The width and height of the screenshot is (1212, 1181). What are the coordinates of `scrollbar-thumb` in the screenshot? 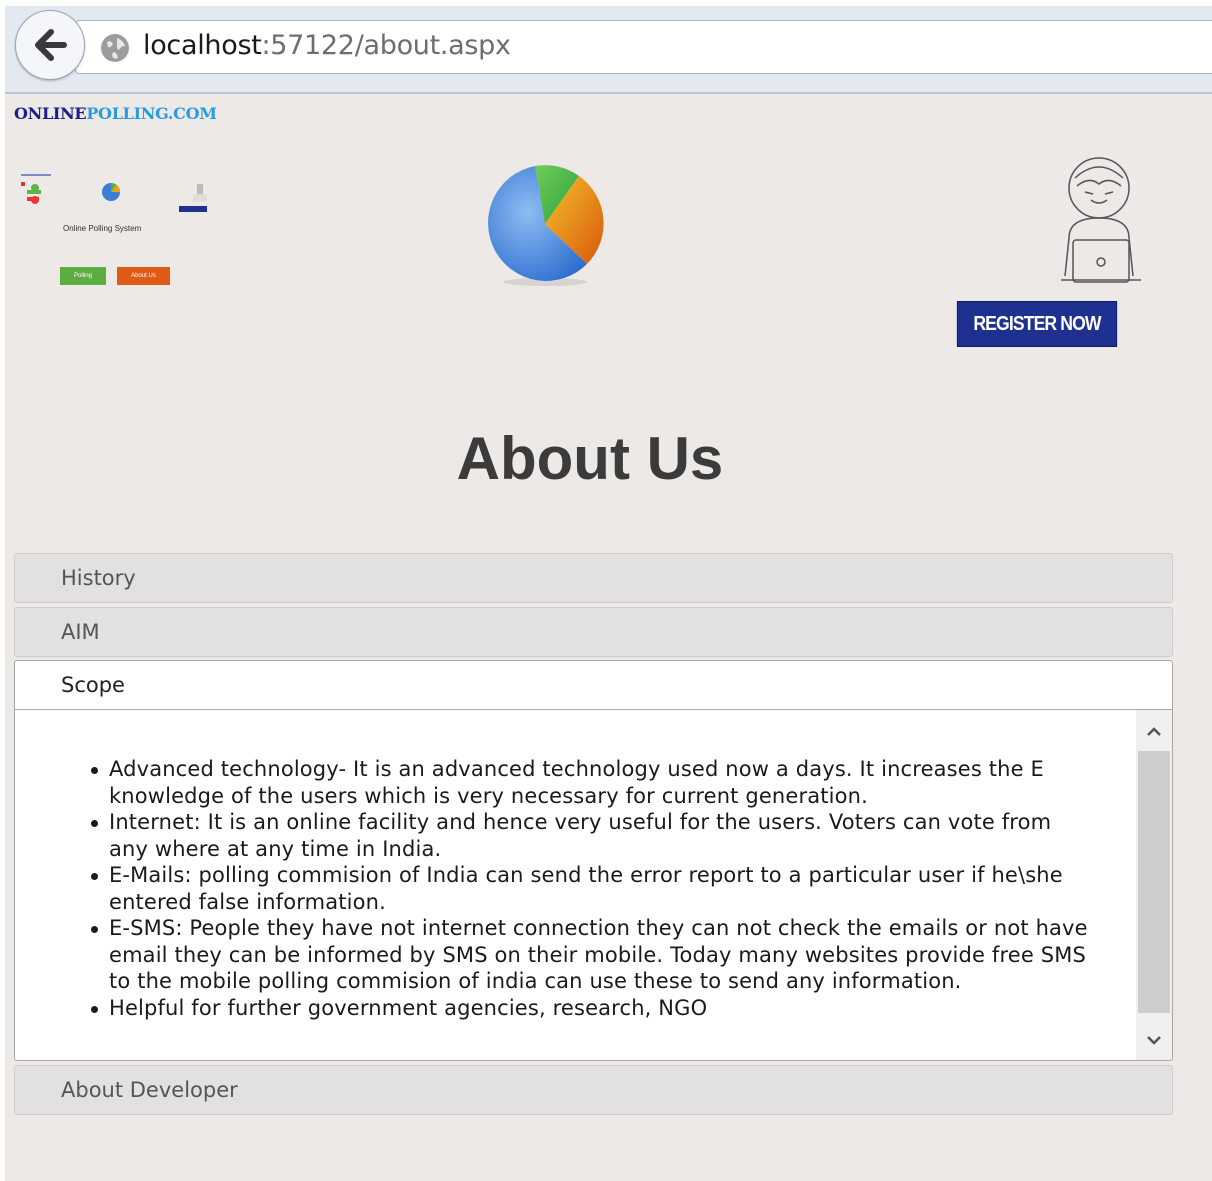 It's located at (1154, 882).